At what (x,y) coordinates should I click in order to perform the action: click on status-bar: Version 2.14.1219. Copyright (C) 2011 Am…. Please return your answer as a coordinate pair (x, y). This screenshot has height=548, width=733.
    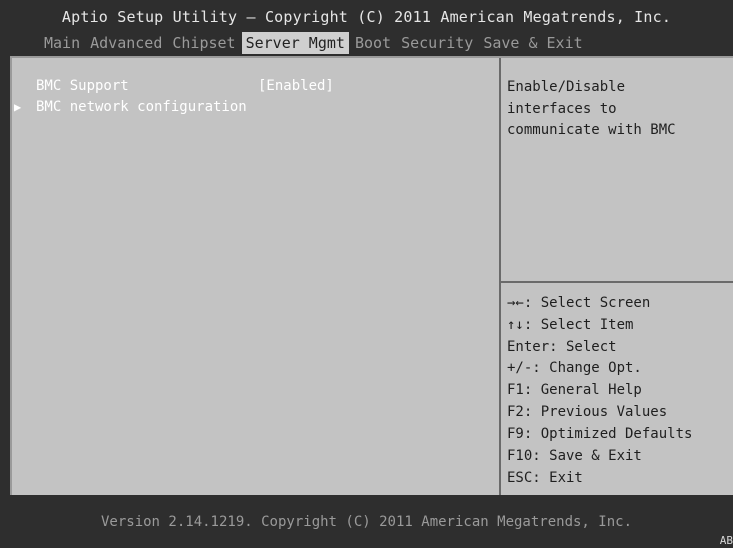
    Looking at the image, I should click on (366, 521).